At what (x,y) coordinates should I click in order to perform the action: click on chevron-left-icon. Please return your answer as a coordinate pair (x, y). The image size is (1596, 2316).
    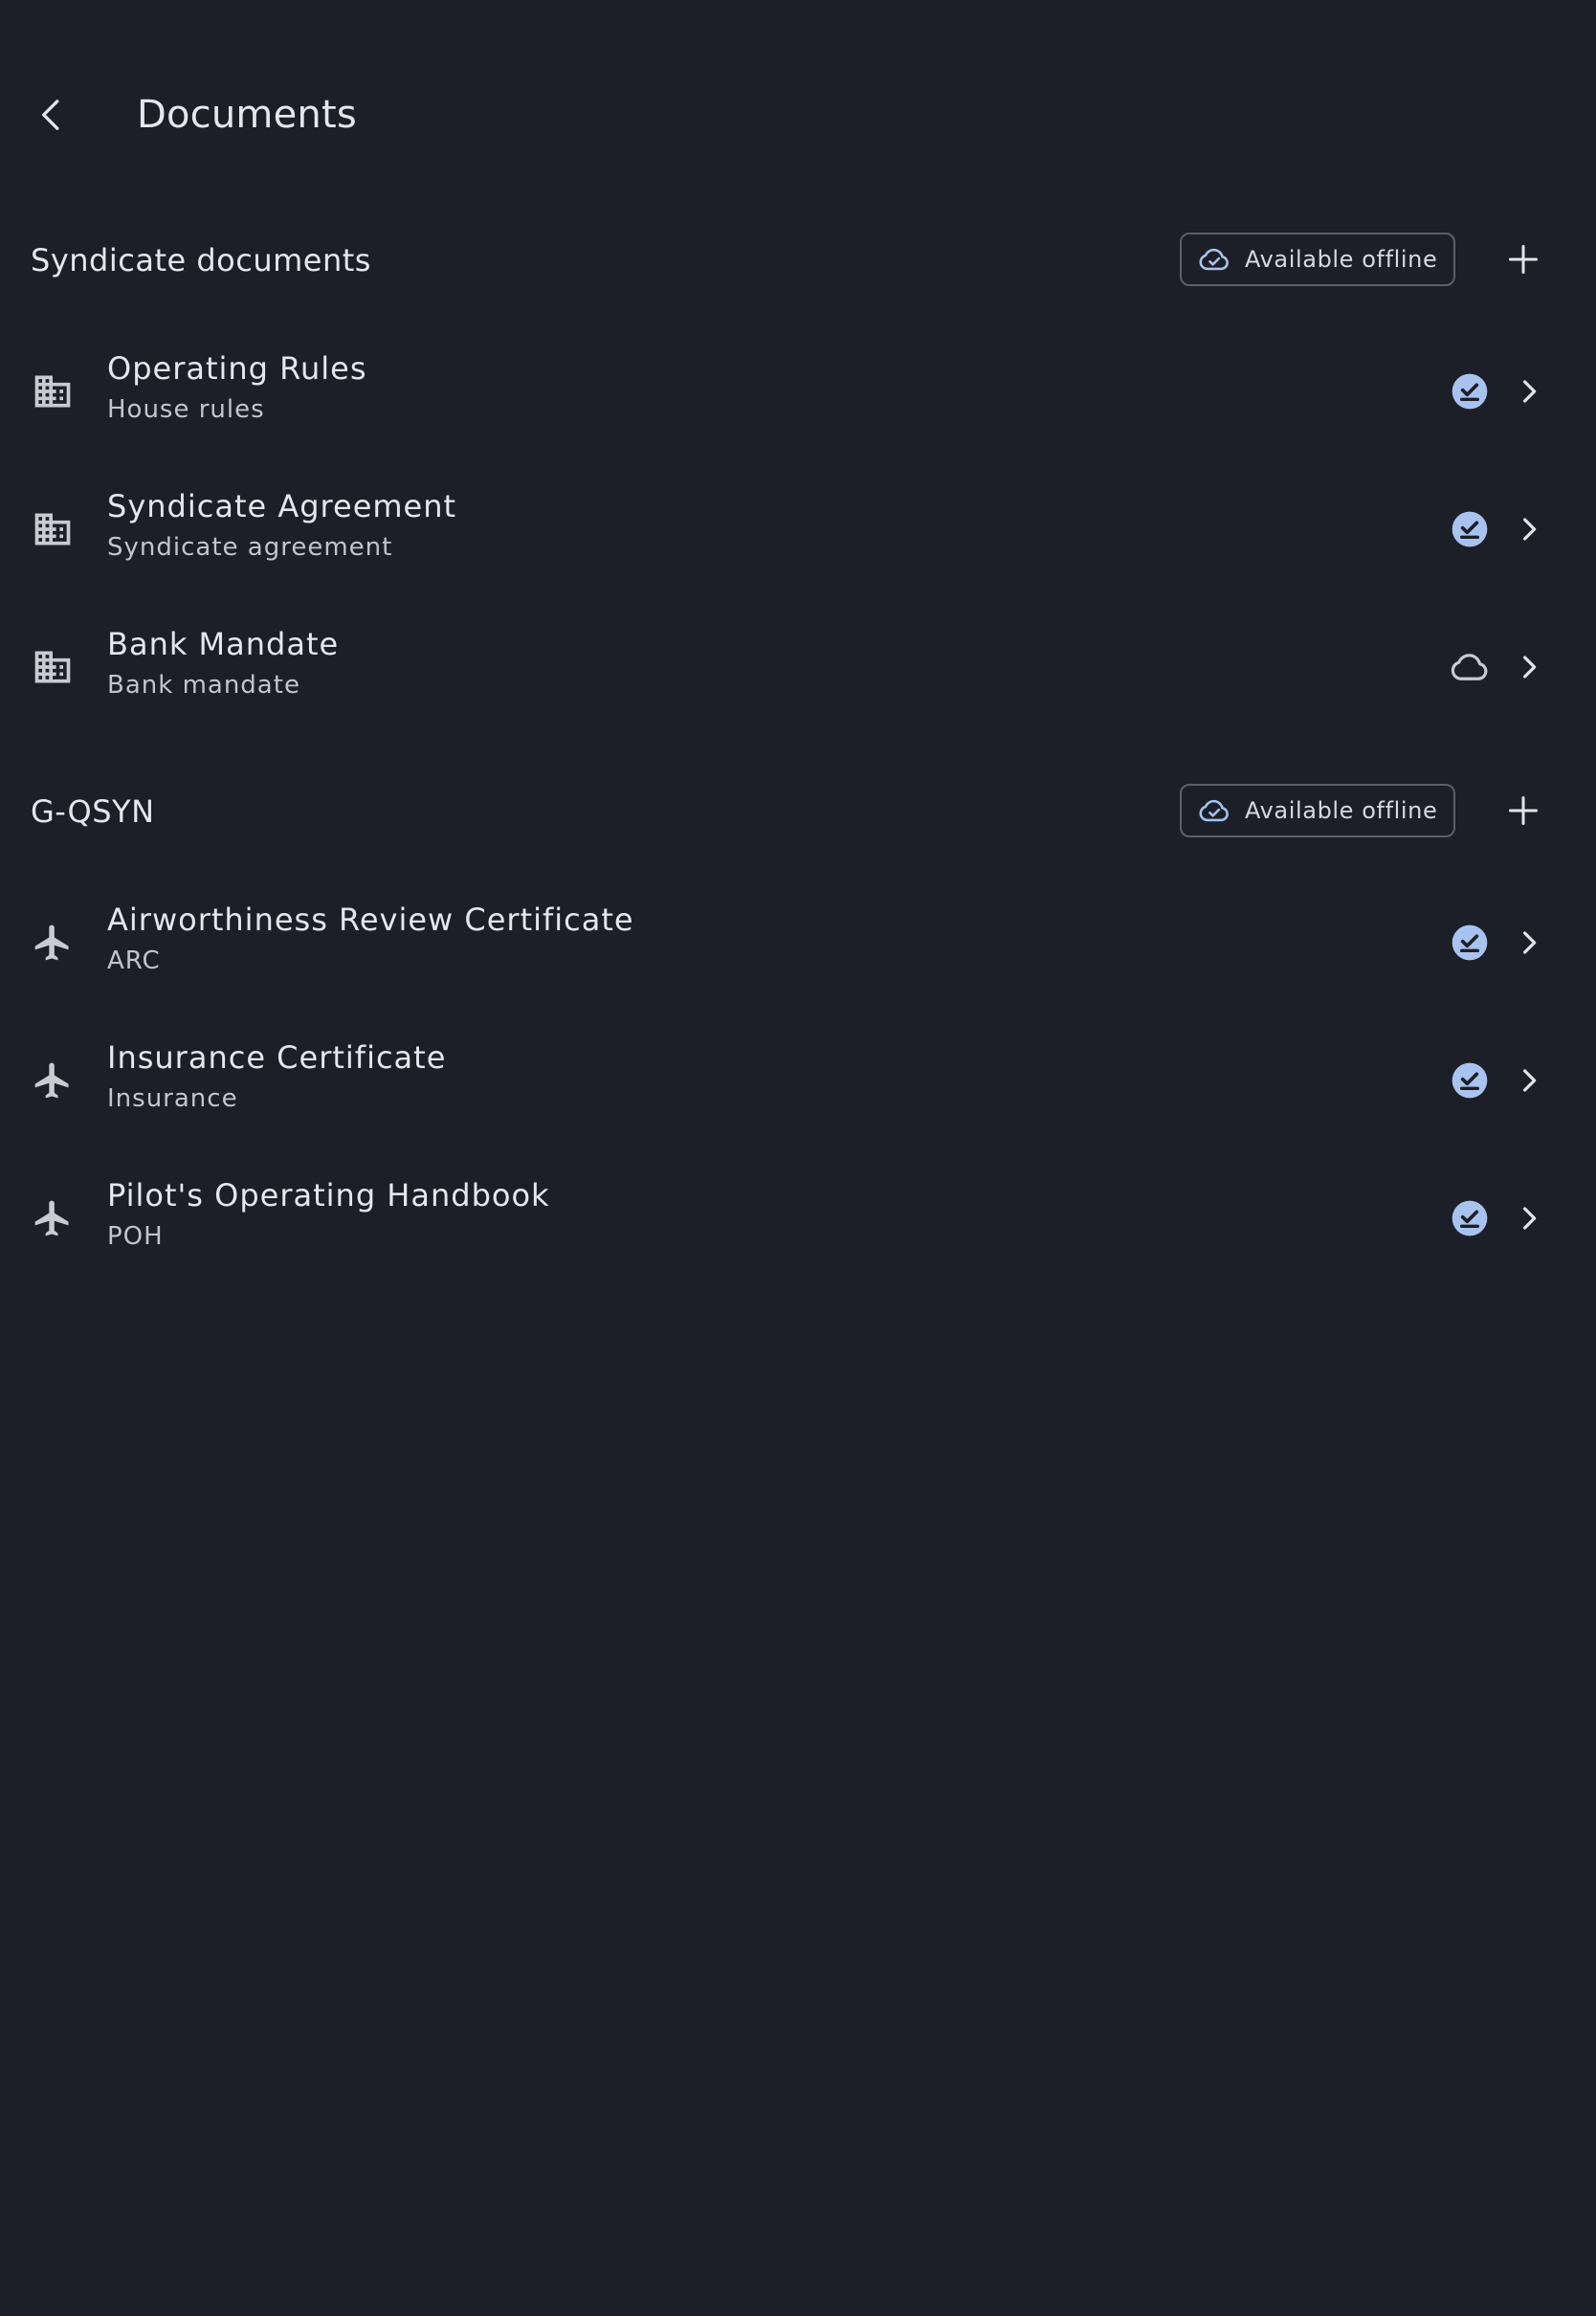
    Looking at the image, I should click on (51, 115).